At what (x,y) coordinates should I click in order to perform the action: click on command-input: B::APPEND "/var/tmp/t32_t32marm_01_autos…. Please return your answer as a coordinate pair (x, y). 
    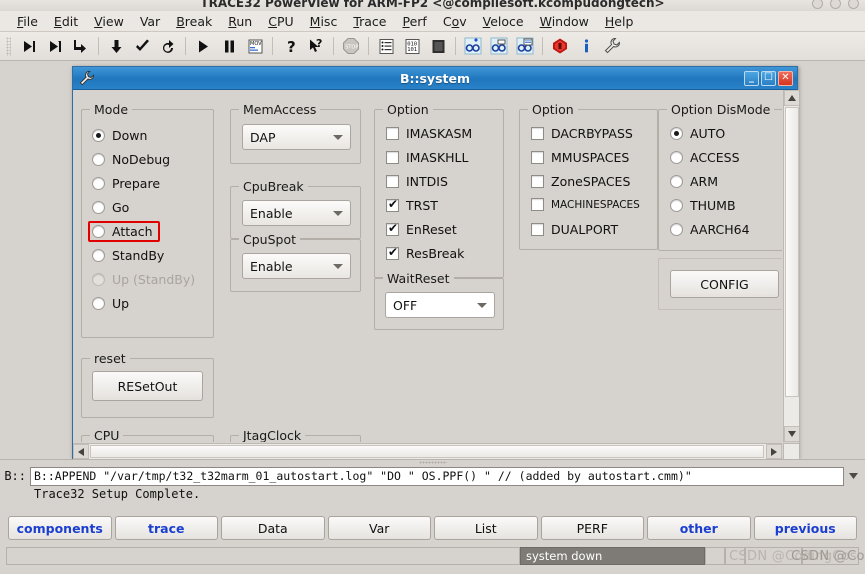
    Looking at the image, I should click on (437, 476).